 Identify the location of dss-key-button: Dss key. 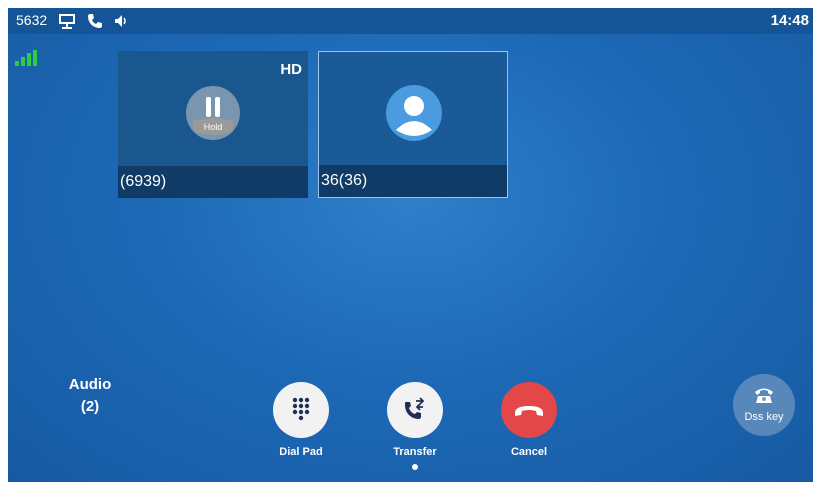
(764, 405).